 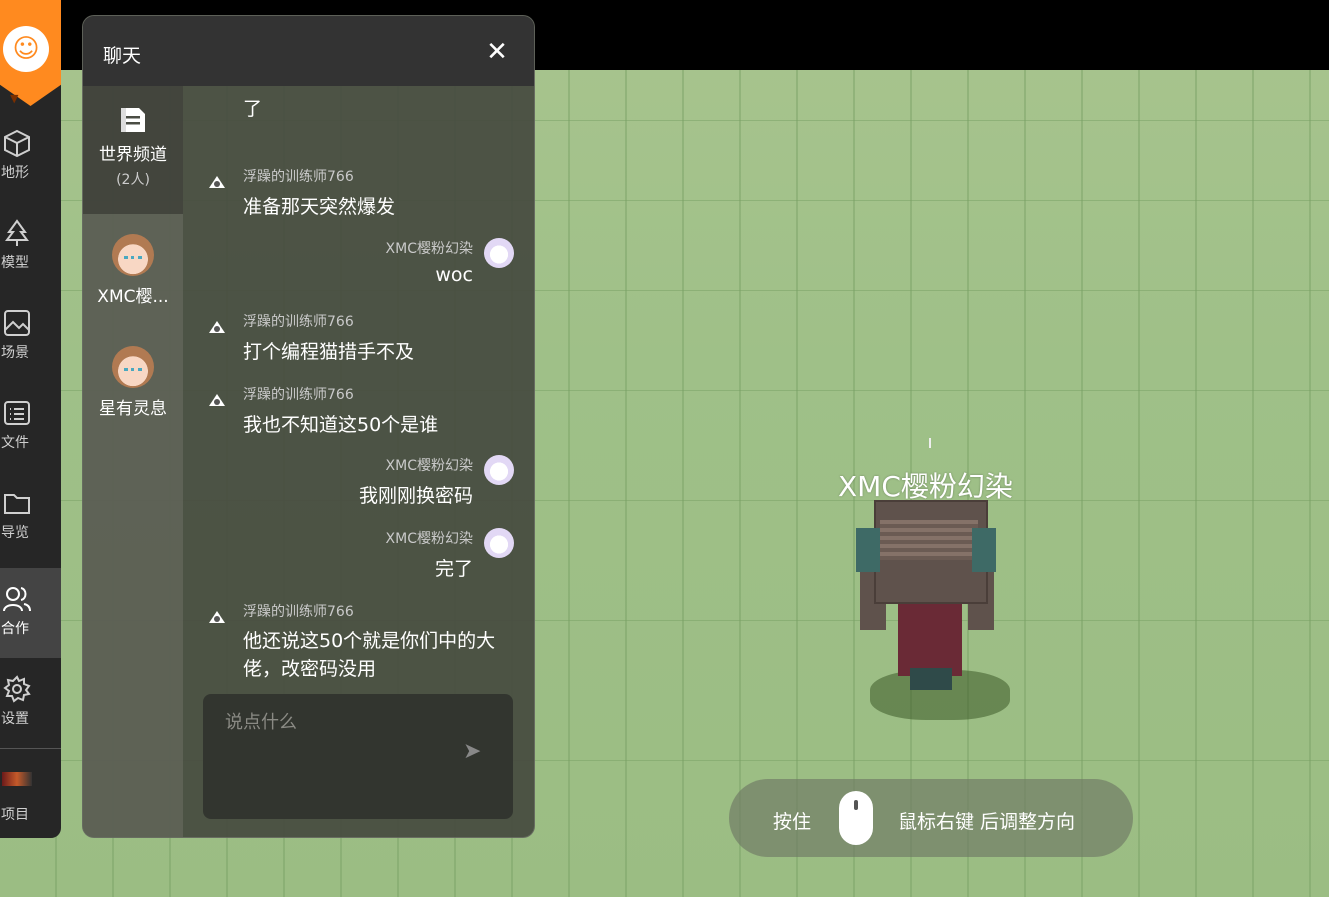 What do you see at coordinates (930, 443) in the screenshot?
I see `crosshair` at bounding box center [930, 443].